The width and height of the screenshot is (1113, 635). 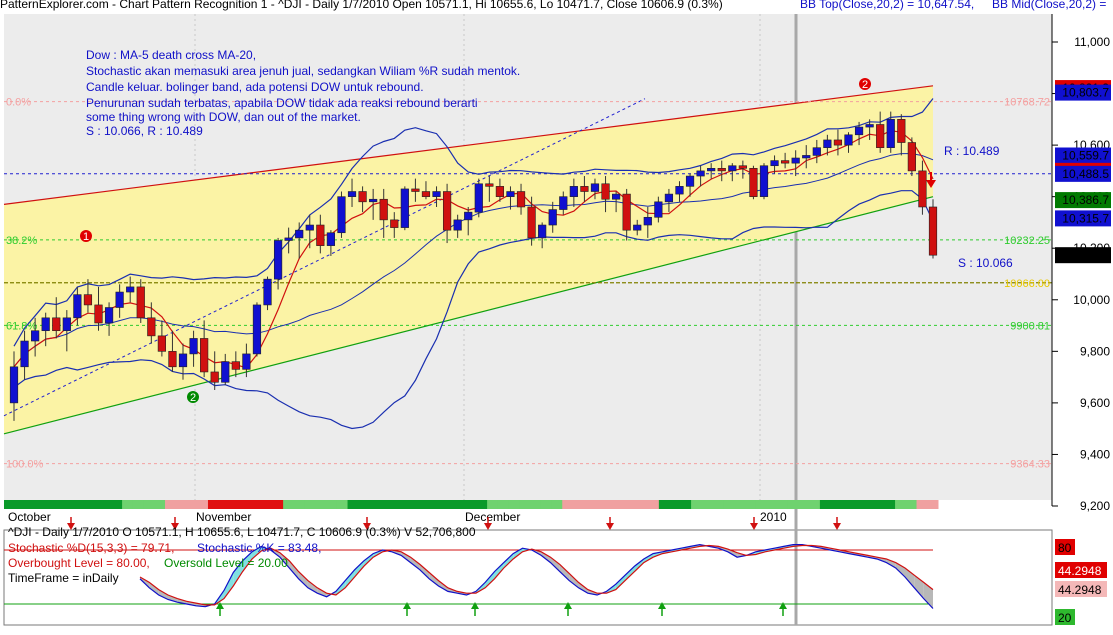 I want to click on overbought-legend: Overbought Level = 80.00,, so click(x=79, y=563).